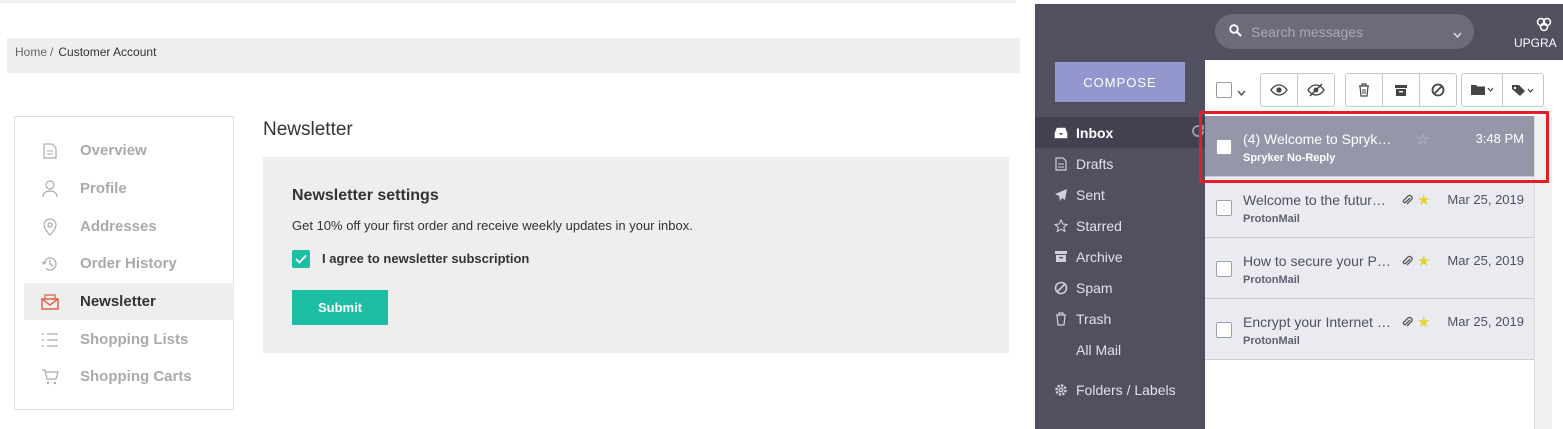  I want to click on folders-labels-link: Folders / Labels, so click(1120, 389).